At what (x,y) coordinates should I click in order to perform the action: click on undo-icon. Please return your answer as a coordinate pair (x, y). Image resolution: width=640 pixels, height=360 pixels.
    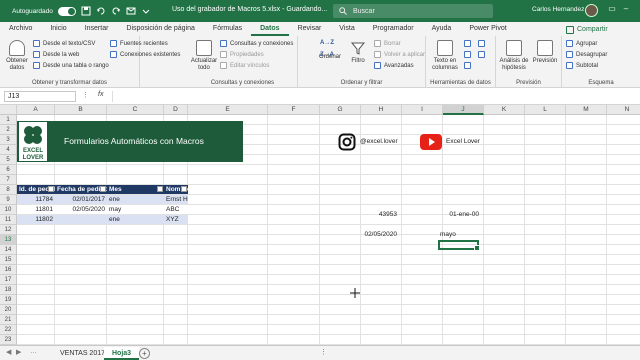
    Looking at the image, I should click on (101, 11).